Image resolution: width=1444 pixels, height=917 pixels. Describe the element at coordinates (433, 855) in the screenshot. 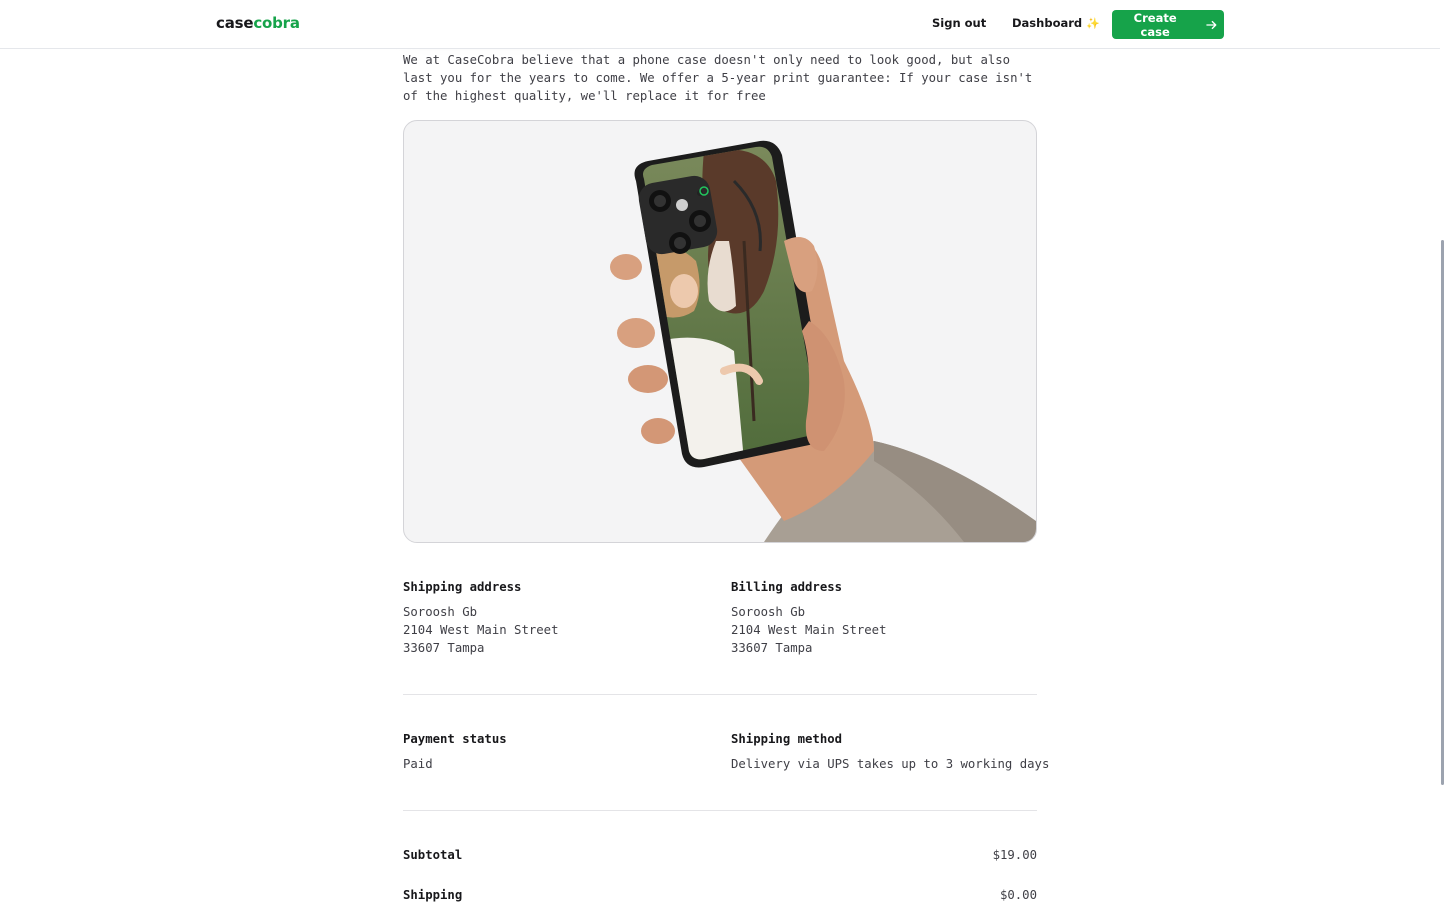

I see `subtotal-label: Subtotal` at that location.